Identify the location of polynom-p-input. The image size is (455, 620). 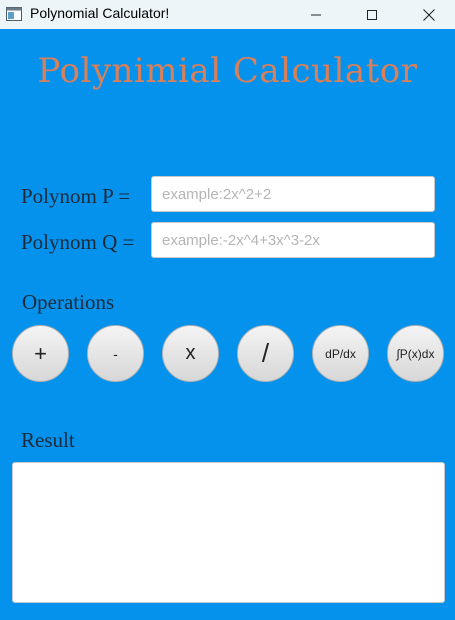
(293, 194).